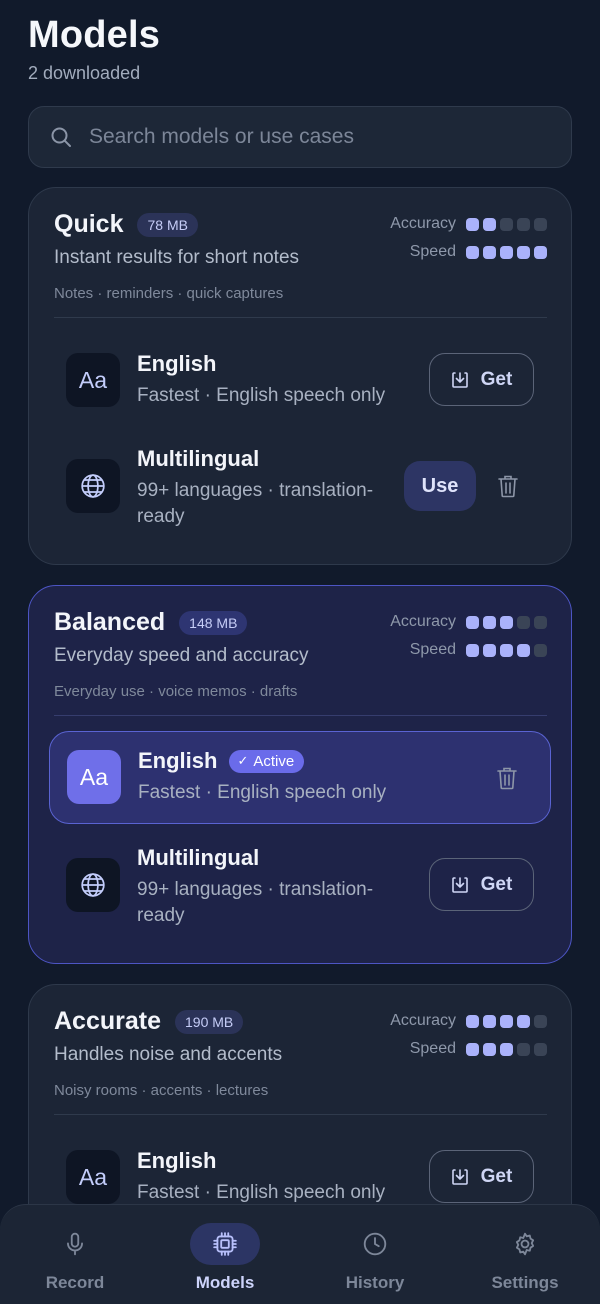 Image resolution: width=600 pixels, height=1304 pixels. What do you see at coordinates (525, 1244) in the screenshot?
I see `gear-icon` at bounding box center [525, 1244].